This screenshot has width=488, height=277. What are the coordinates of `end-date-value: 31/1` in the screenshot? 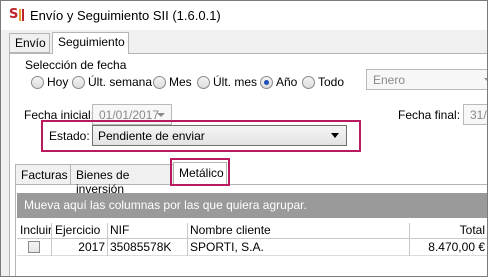 It's located at (478, 115).